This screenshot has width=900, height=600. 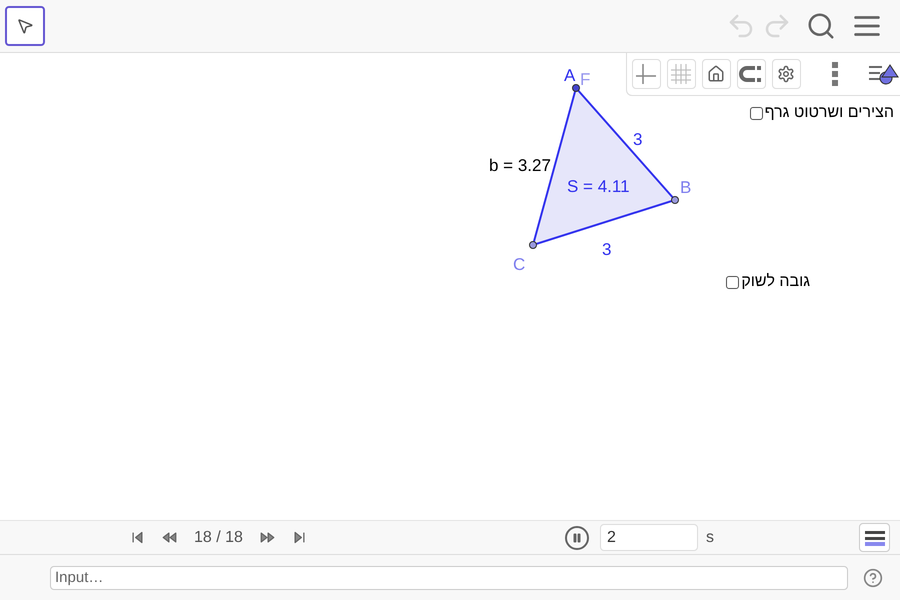 I want to click on home-icon, so click(x=716, y=74).